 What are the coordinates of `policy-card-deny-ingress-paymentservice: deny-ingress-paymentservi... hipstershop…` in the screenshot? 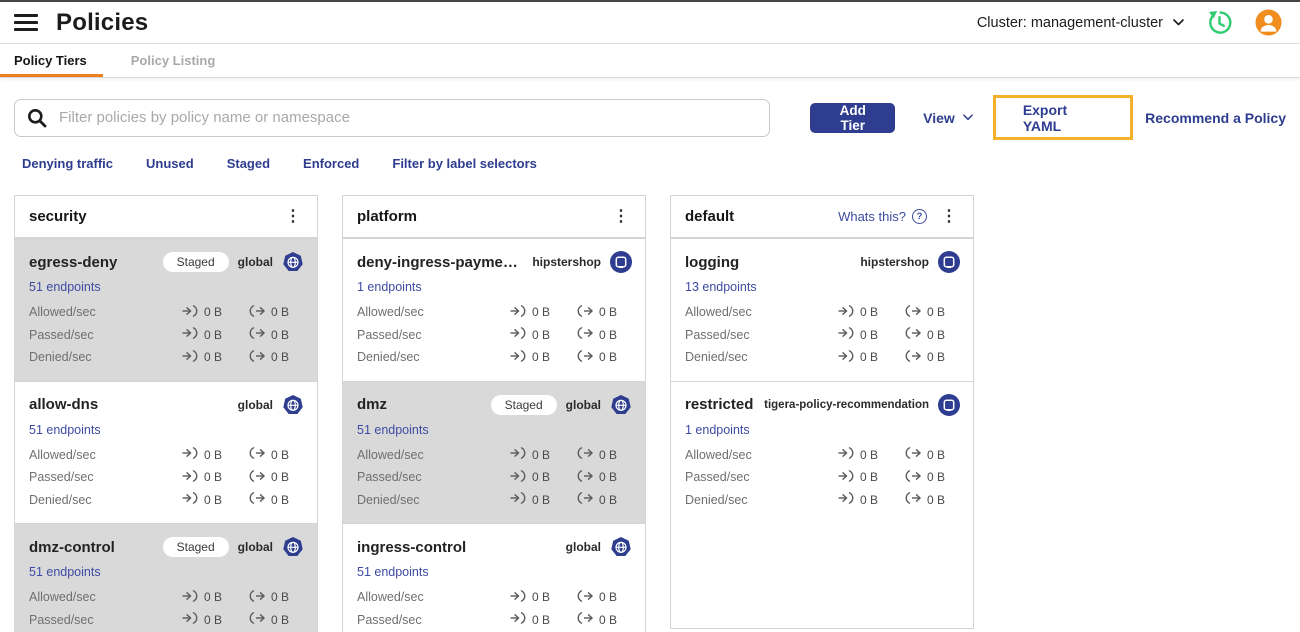 It's located at (494, 309).